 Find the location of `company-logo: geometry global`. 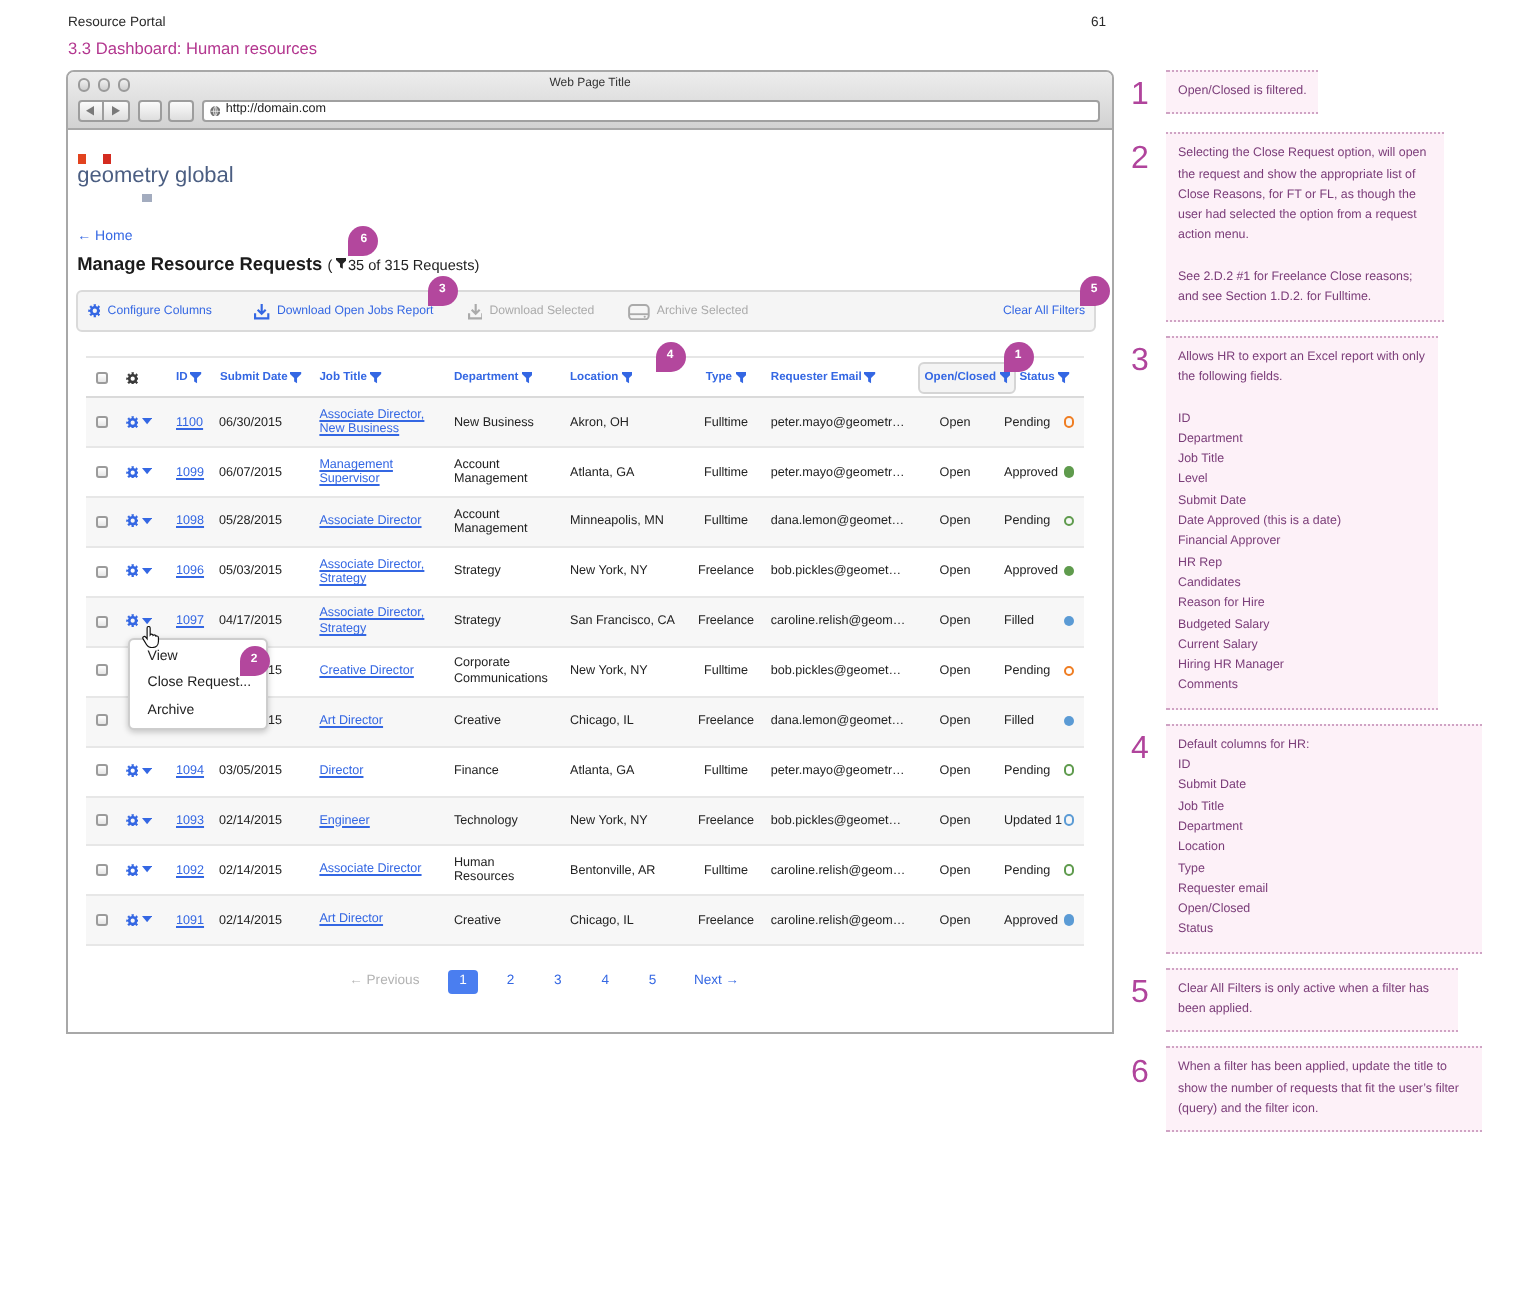

company-logo: geometry global is located at coordinates (155, 178).